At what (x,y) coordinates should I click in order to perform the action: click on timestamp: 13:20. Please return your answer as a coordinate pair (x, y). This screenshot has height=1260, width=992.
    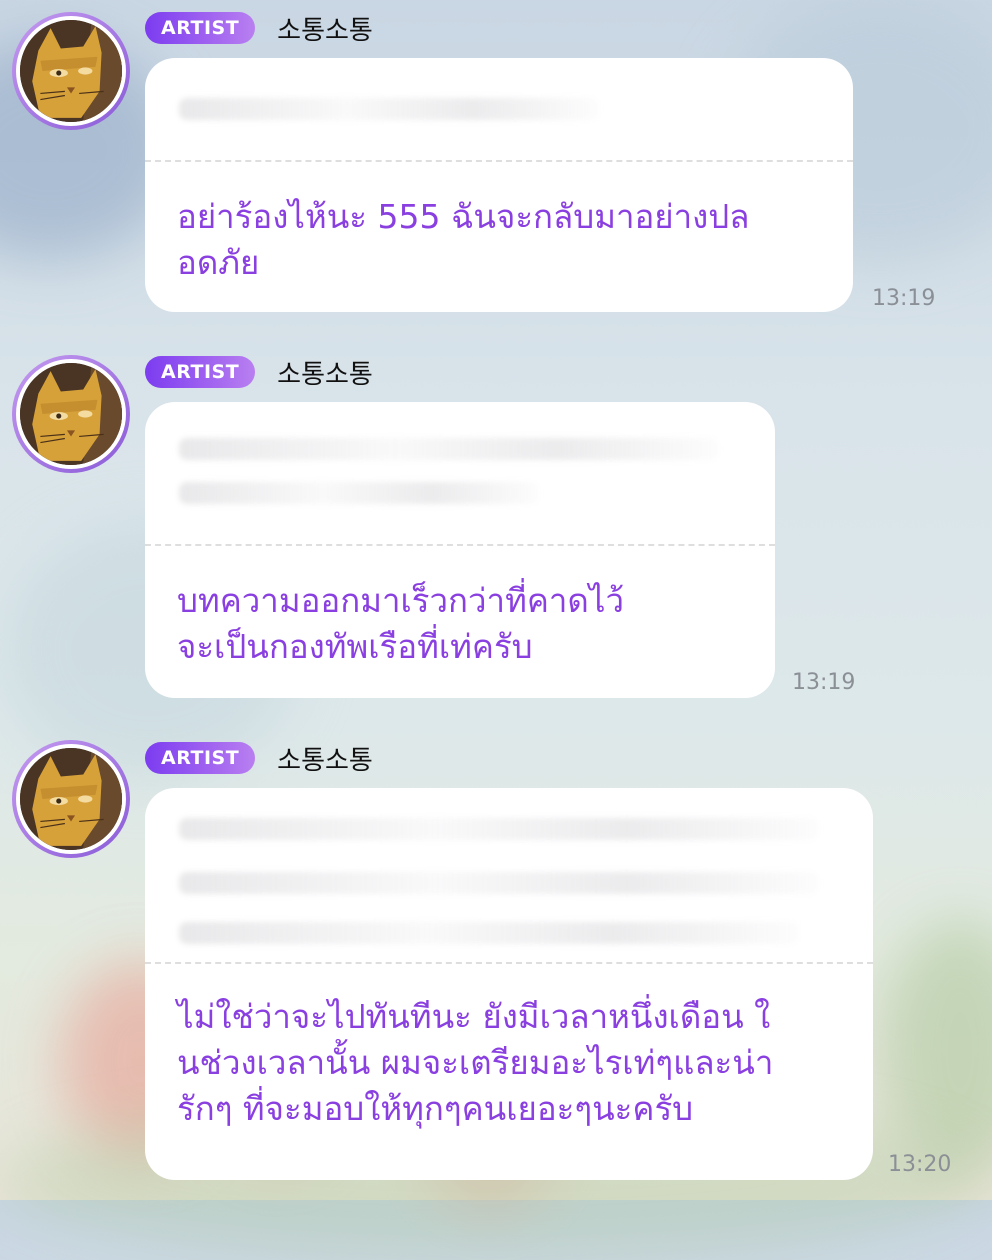
    Looking at the image, I should click on (920, 1164).